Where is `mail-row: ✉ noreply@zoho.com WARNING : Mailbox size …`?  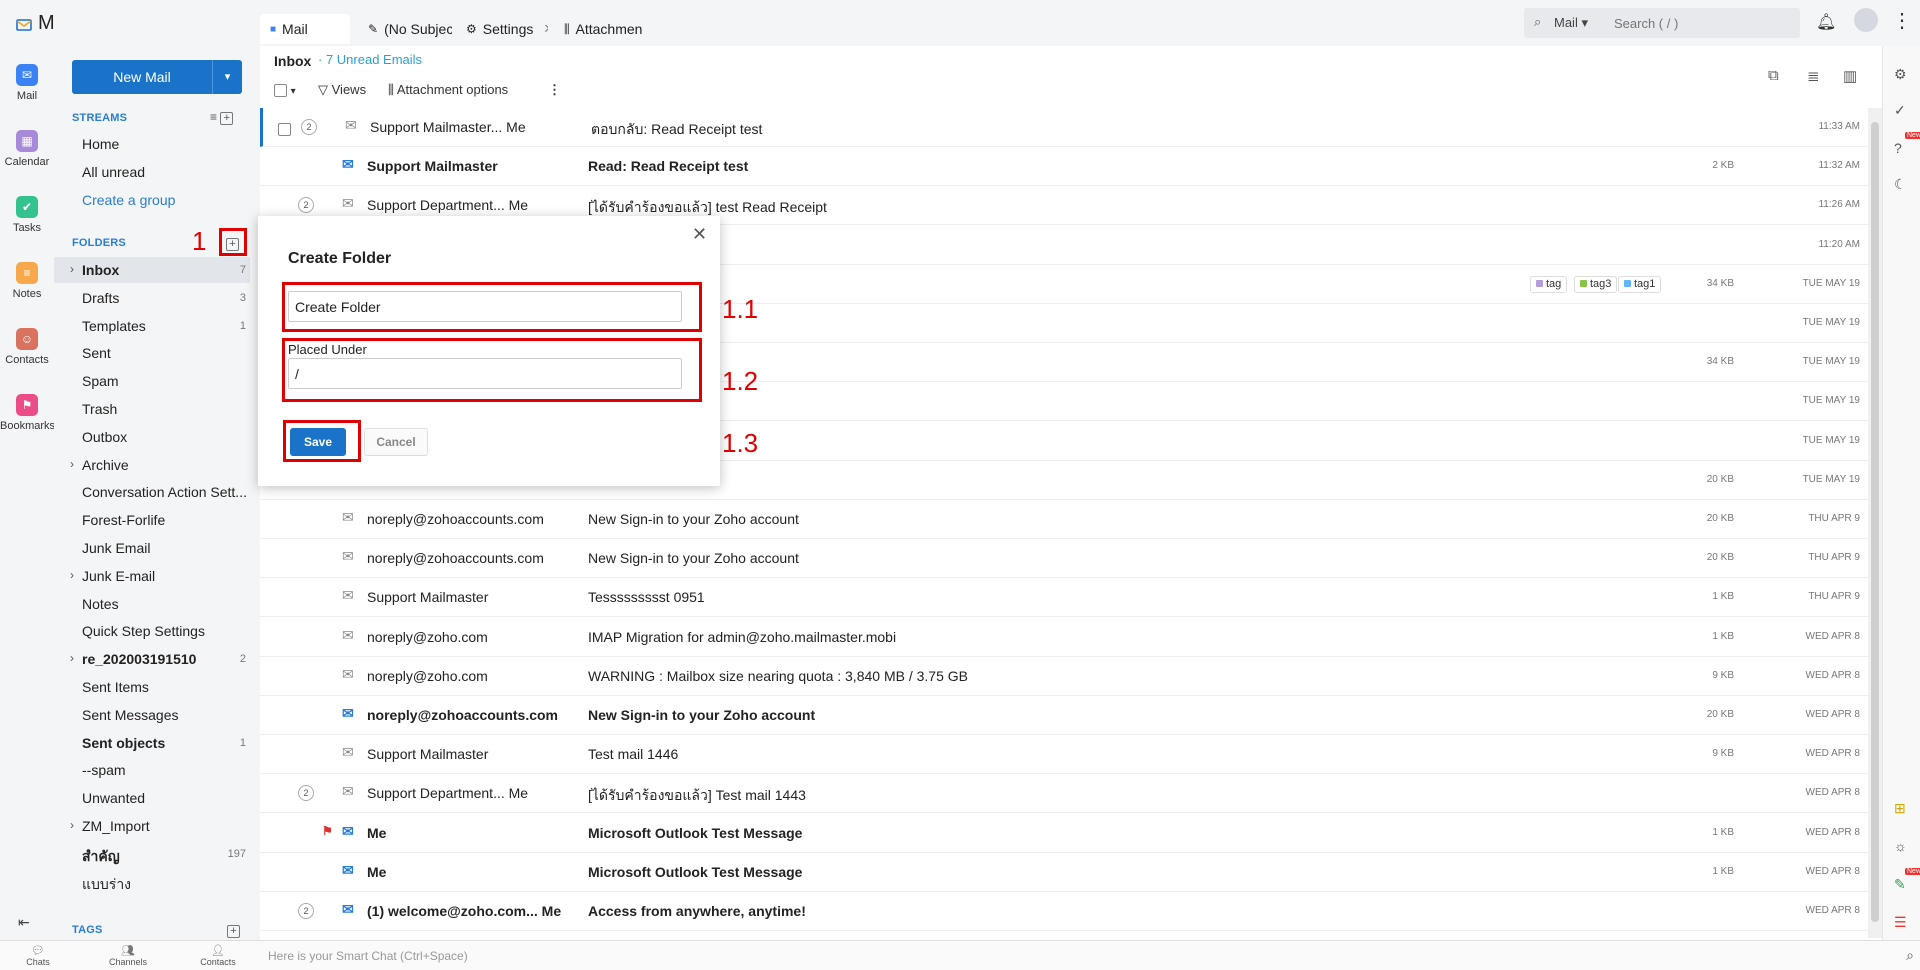
mail-row: ✉ noreply@zoho.com WARNING : Mailbox size … is located at coordinates (1065, 676).